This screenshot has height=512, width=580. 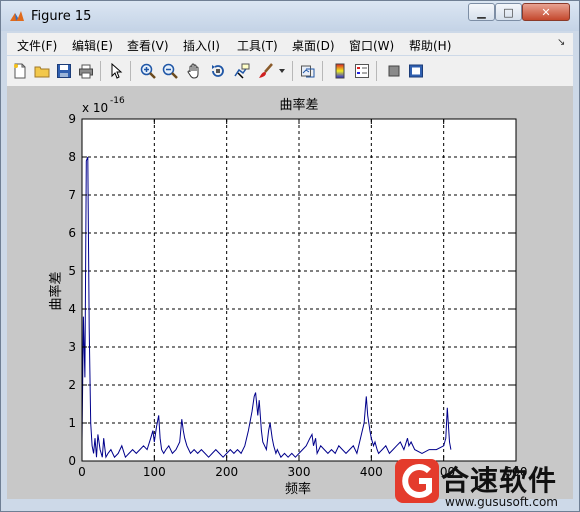 I want to click on minimize-icon: ▁, so click(x=481, y=12).